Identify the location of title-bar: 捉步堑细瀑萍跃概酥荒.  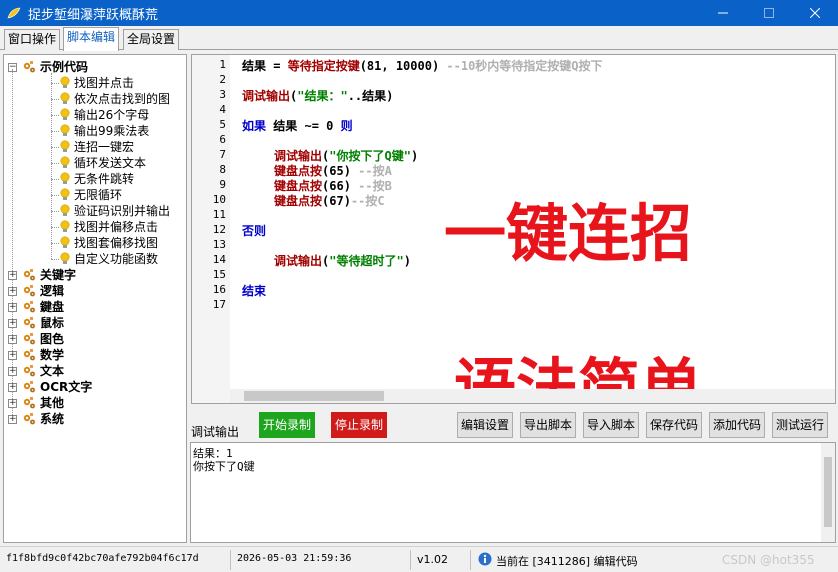
(419, 13).